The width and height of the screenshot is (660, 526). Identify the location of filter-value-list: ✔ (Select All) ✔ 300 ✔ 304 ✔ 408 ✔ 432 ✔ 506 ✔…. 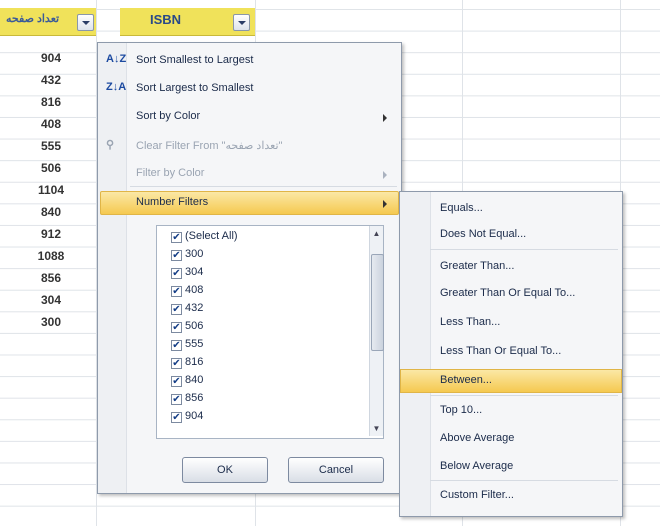
(270, 332).